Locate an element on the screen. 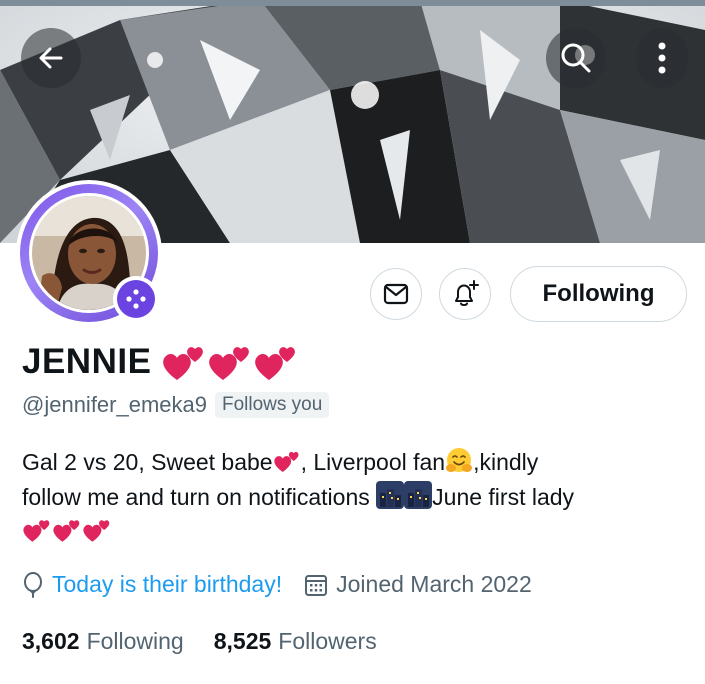 This screenshot has height=684, width=705. display-name: JENNIE is located at coordinates (87, 361).